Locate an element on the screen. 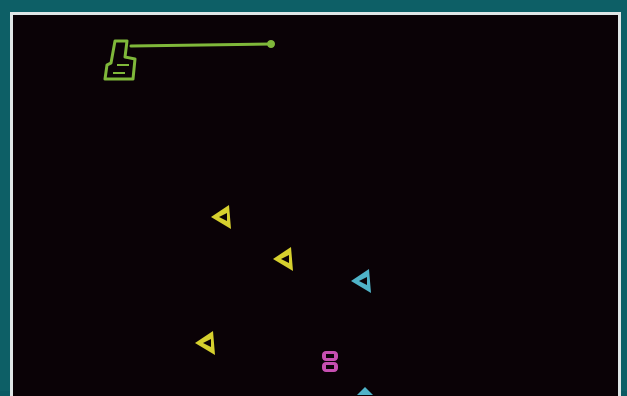 This screenshot has width=627, height=396. player-cannon is located at coordinates (191, 60).